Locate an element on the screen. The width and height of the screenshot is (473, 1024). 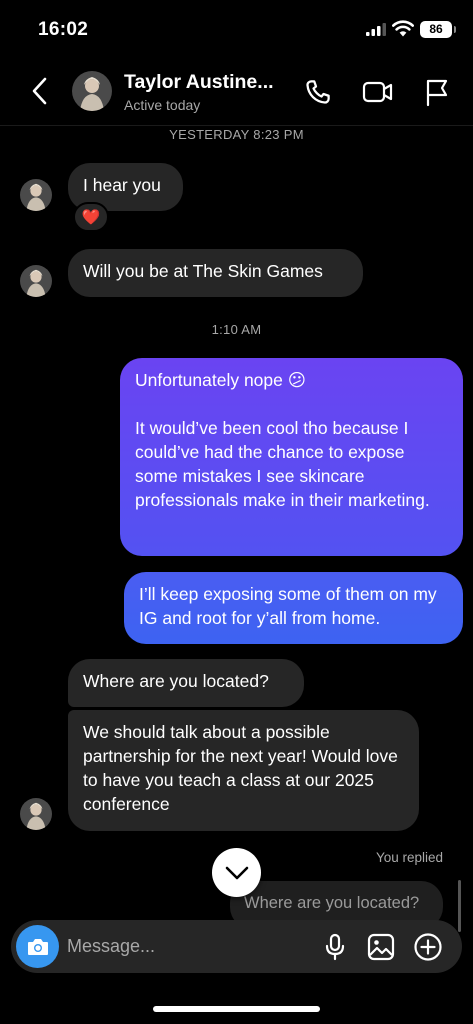
image-icon is located at coordinates (381, 947).